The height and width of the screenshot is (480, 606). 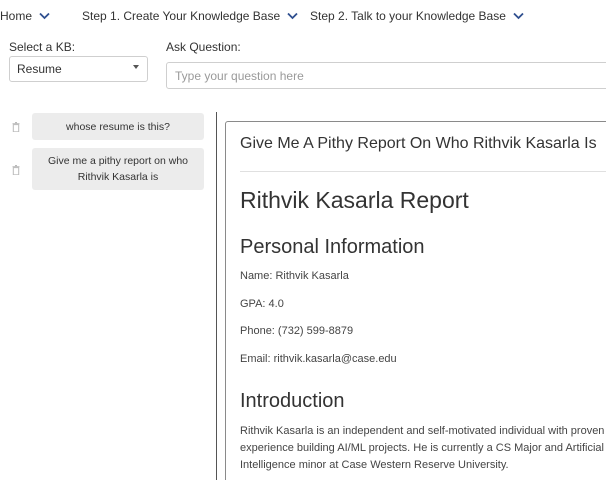 I want to click on nav-step2-label: Step 2. Talk to your Knowledge Base, so click(x=408, y=16).